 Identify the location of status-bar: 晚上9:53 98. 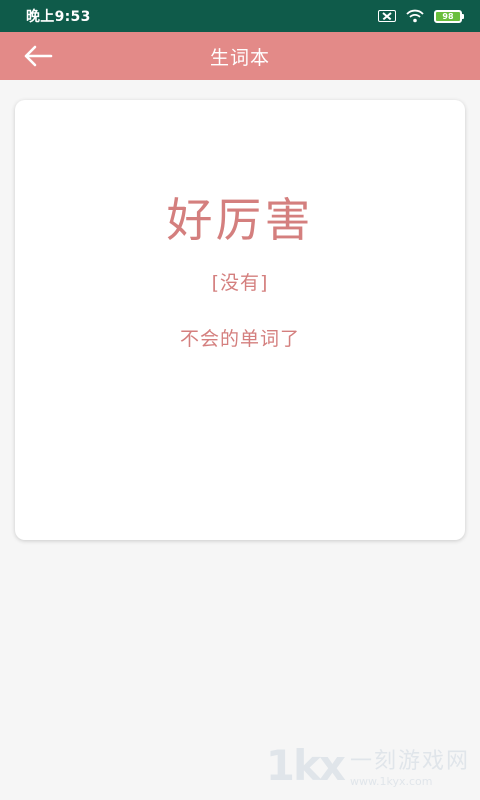
(240, 16).